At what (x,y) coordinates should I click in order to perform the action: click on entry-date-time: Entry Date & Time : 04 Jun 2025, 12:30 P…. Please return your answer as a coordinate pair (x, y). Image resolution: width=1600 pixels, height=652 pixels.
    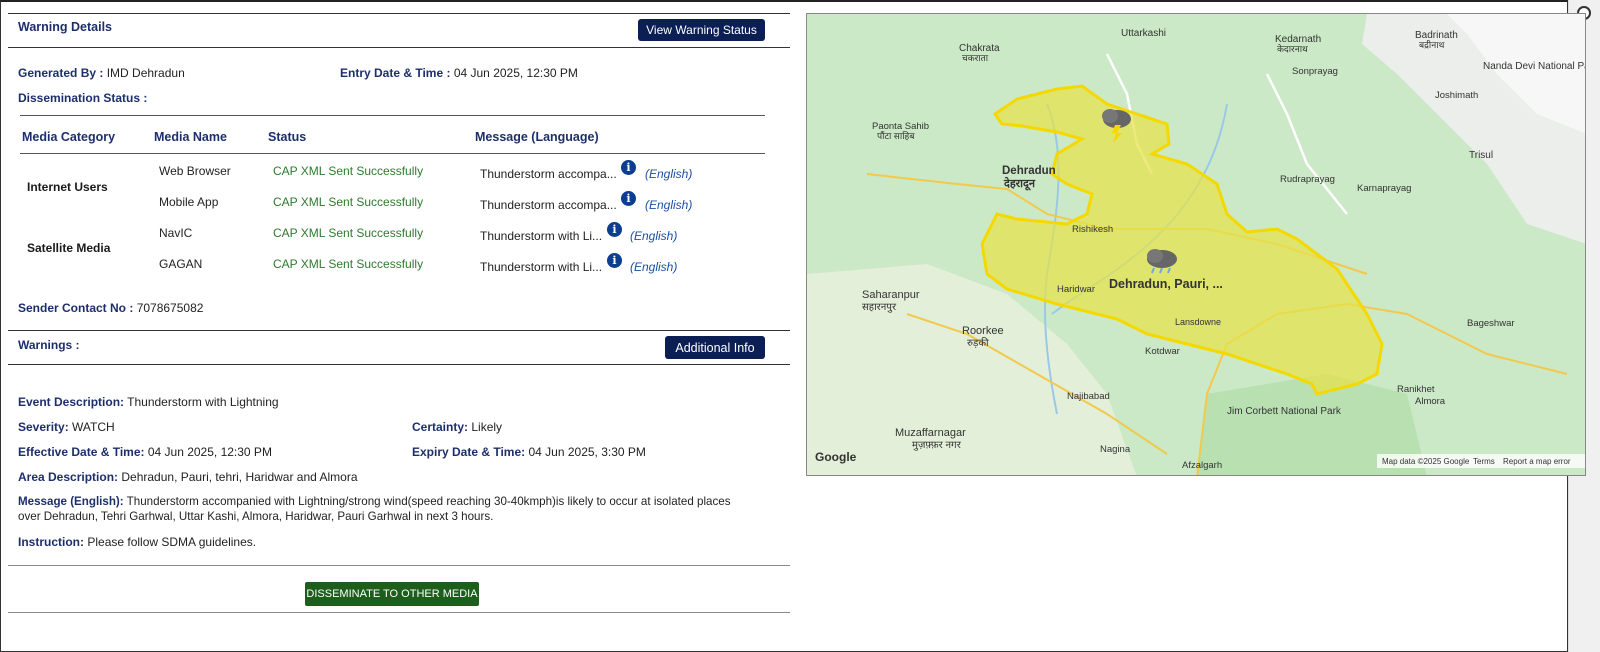
    Looking at the image, I should click on (459, 73).